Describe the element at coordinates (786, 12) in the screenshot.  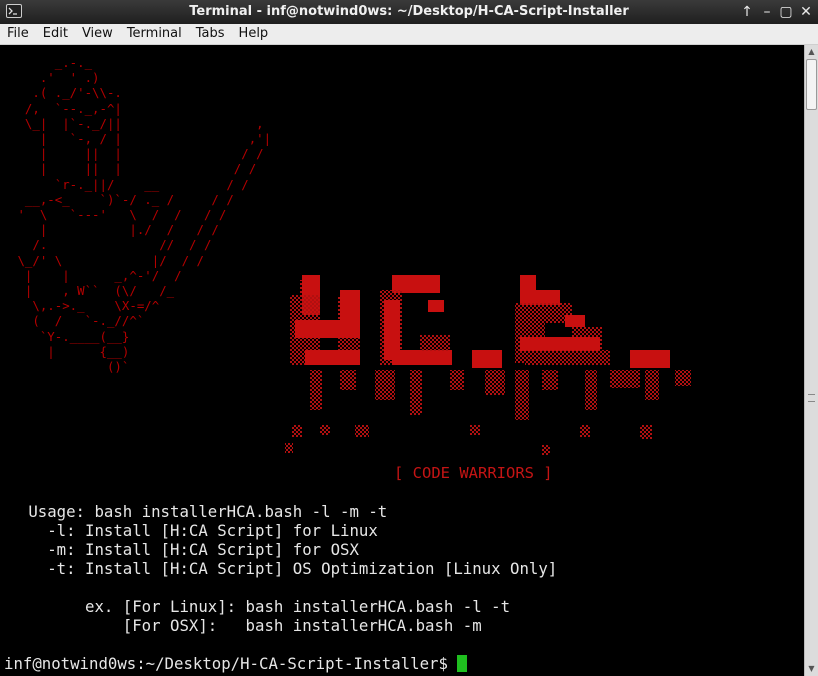
I see `maximize-button: ▢` at that location.